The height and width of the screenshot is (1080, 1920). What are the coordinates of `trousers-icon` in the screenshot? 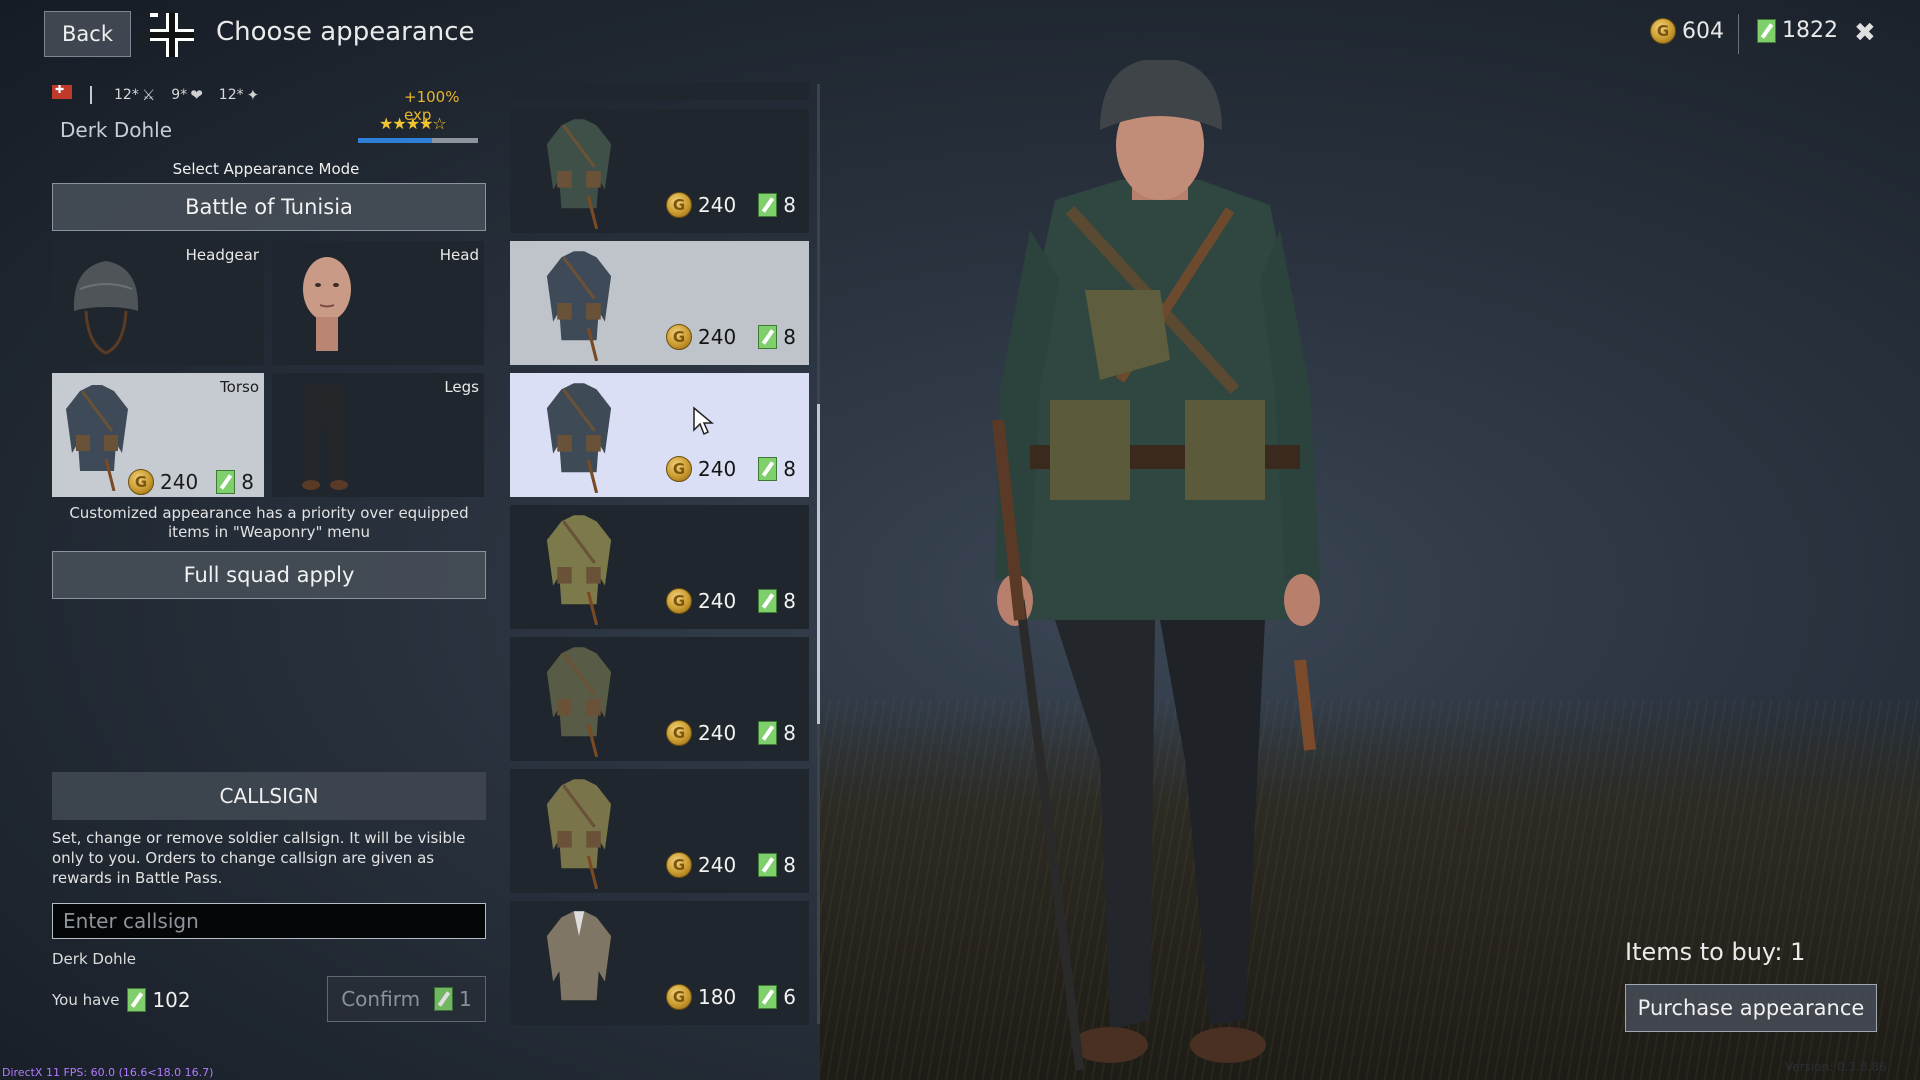 It's located at (325, 437).